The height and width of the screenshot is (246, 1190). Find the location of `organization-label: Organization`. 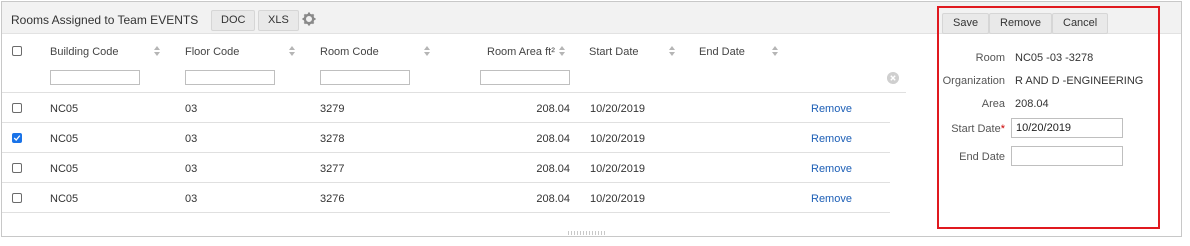

organization-label: Organization is located at coordinates (973, 81).